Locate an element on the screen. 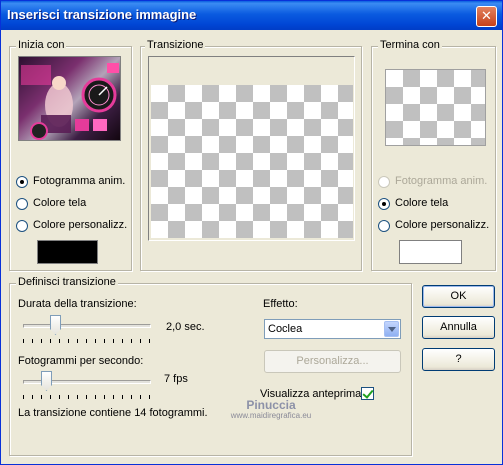  start-color-swatch is located at coordinates (67, 252).